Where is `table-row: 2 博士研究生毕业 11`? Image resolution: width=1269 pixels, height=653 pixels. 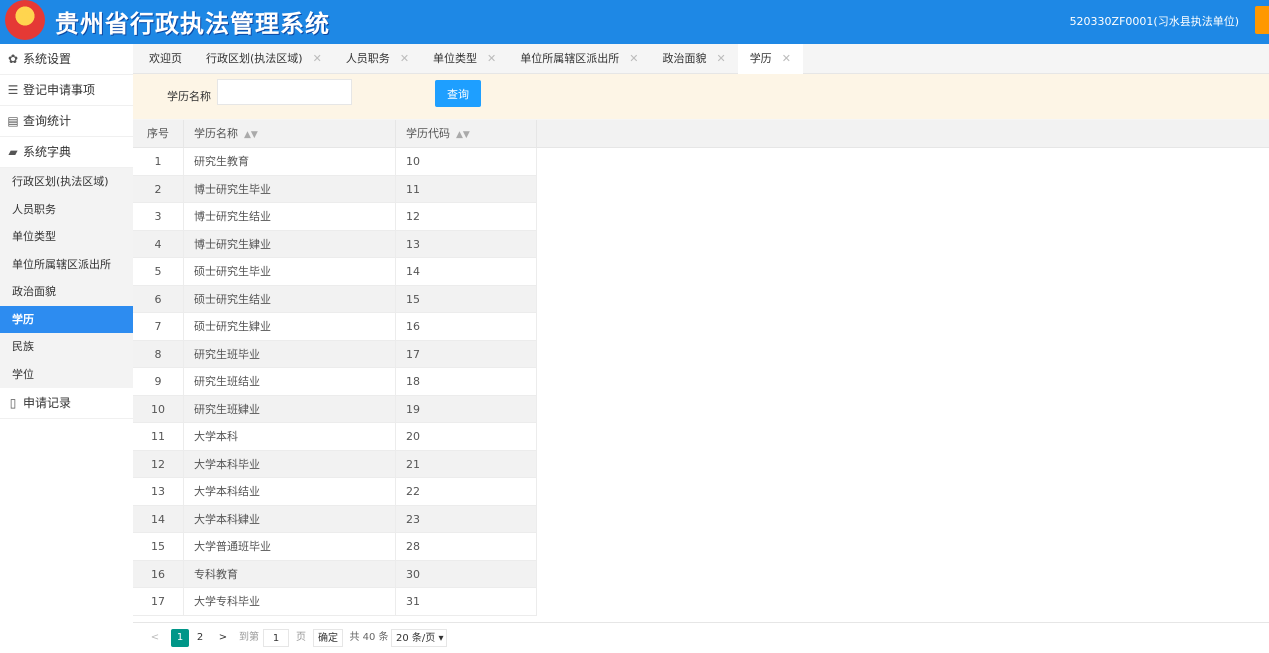 table-row: 2 博士研究生毕业 11 is located at coordinates (335, 189).